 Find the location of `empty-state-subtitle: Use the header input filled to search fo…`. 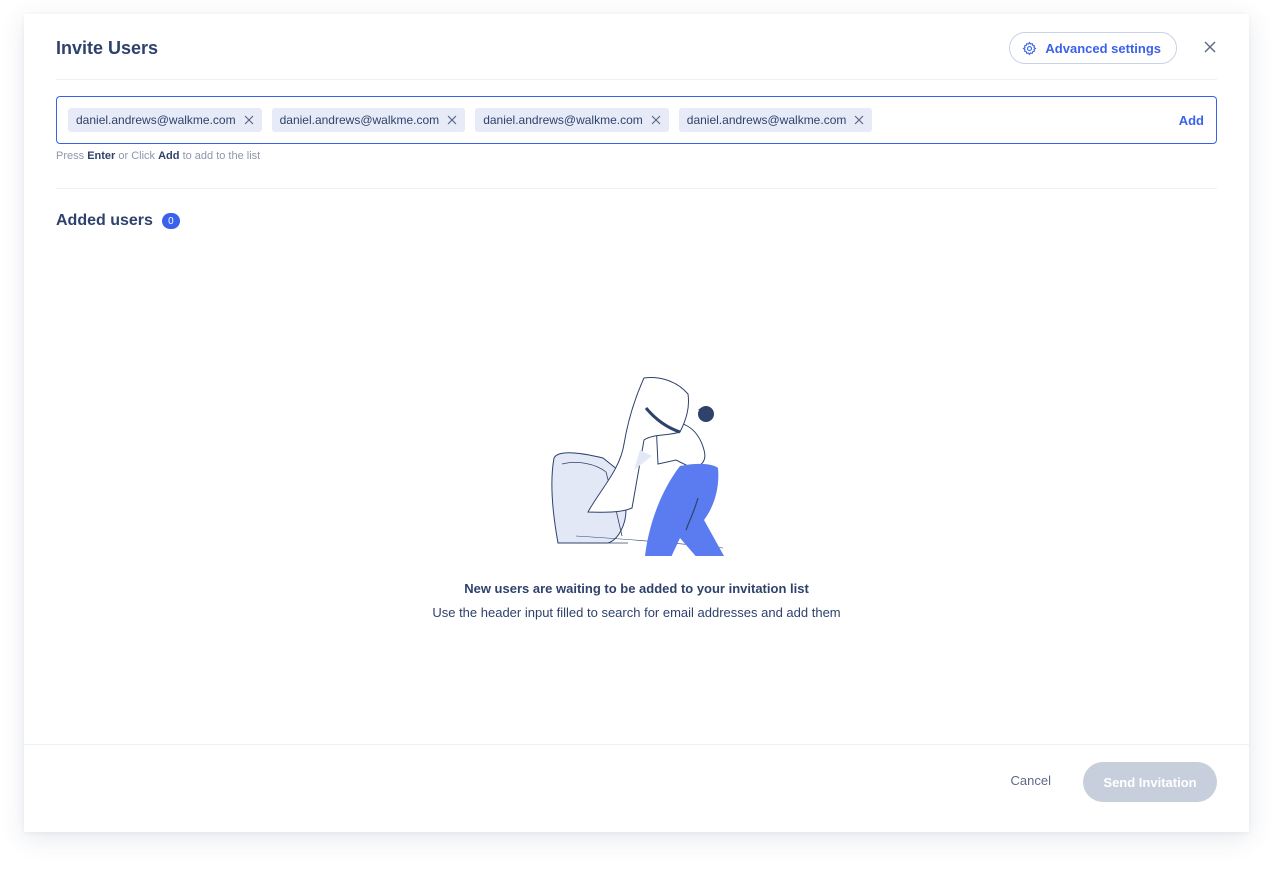

empty-state-subtitle: Use the header input filled to search fo… is located at coordinates (636, 612).